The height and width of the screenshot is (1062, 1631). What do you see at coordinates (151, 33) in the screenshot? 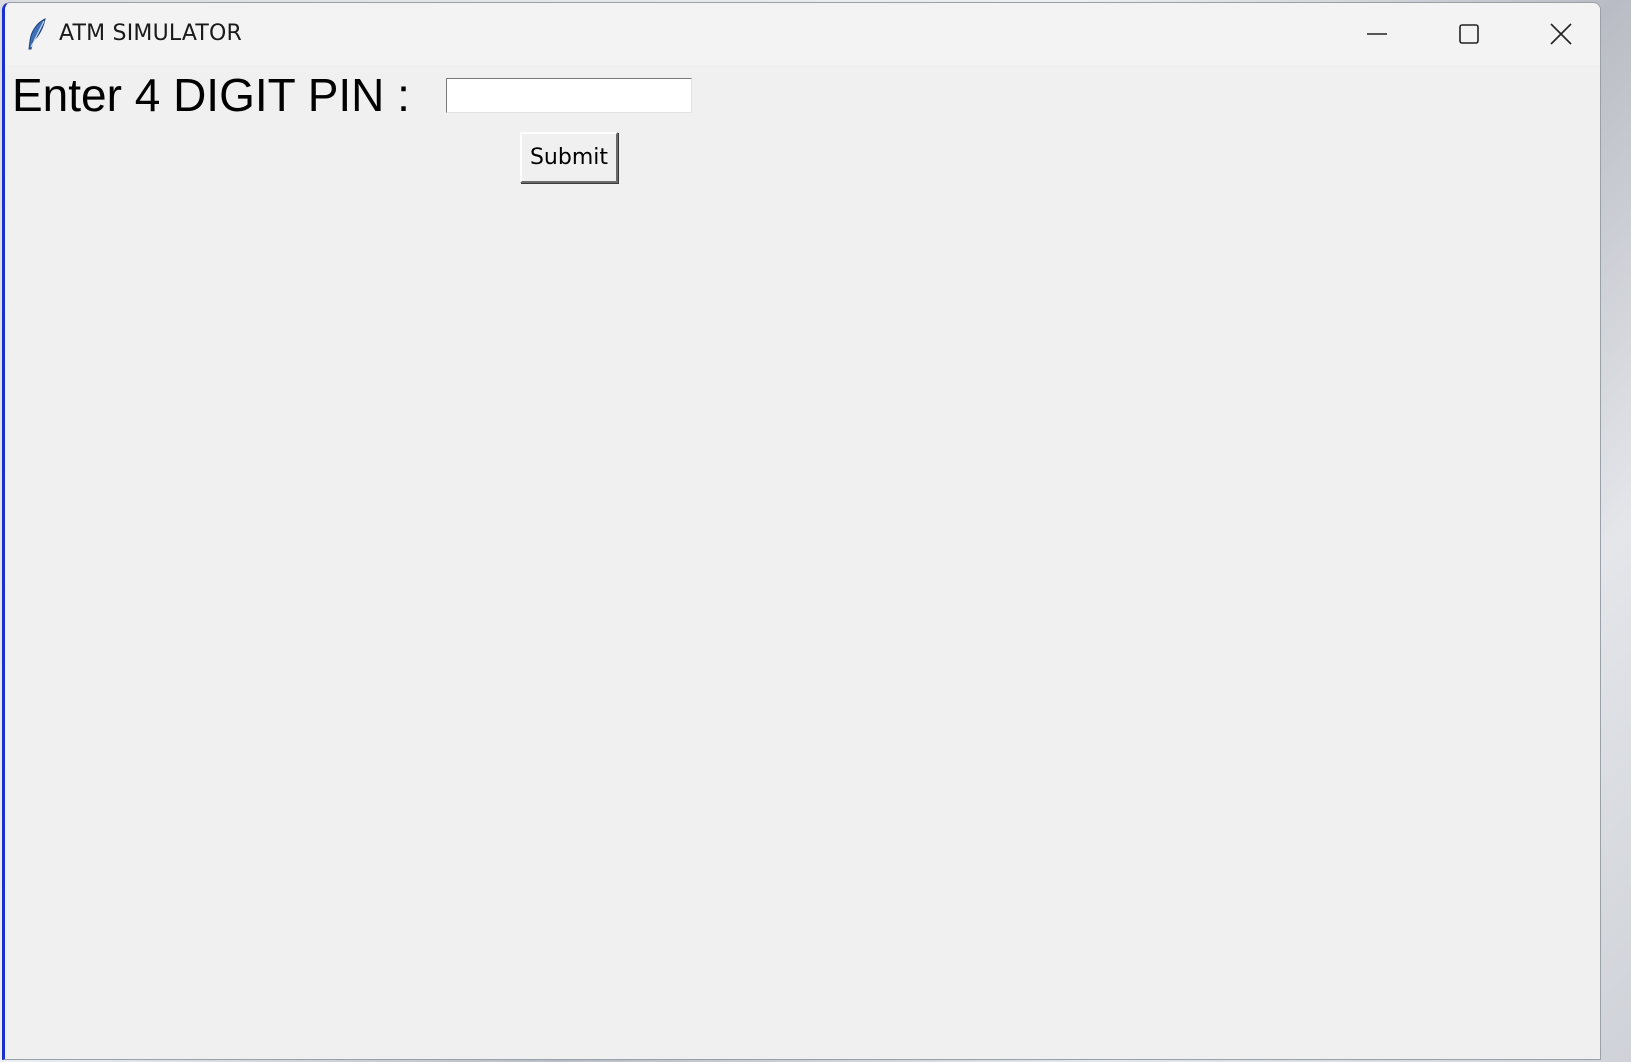
I see `window-title: ATM SIMULATOR` at bounding box center [151, 33].